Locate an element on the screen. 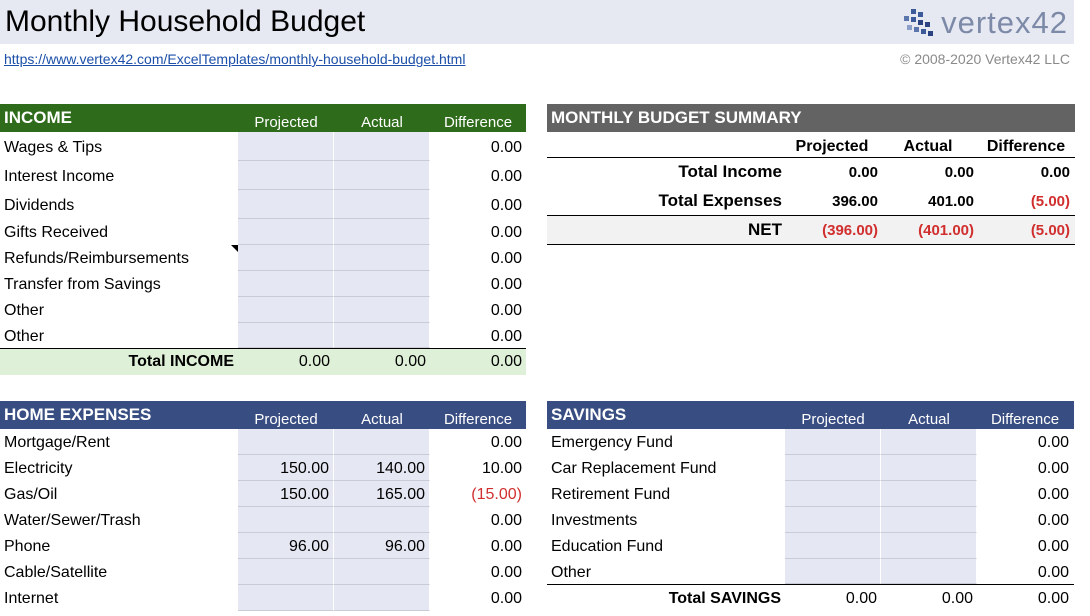 The width and height of the screenshot is (1090, 616). summary-header: MONTHLY BUDGET SUMMARY is located at coordinates (811, 118).